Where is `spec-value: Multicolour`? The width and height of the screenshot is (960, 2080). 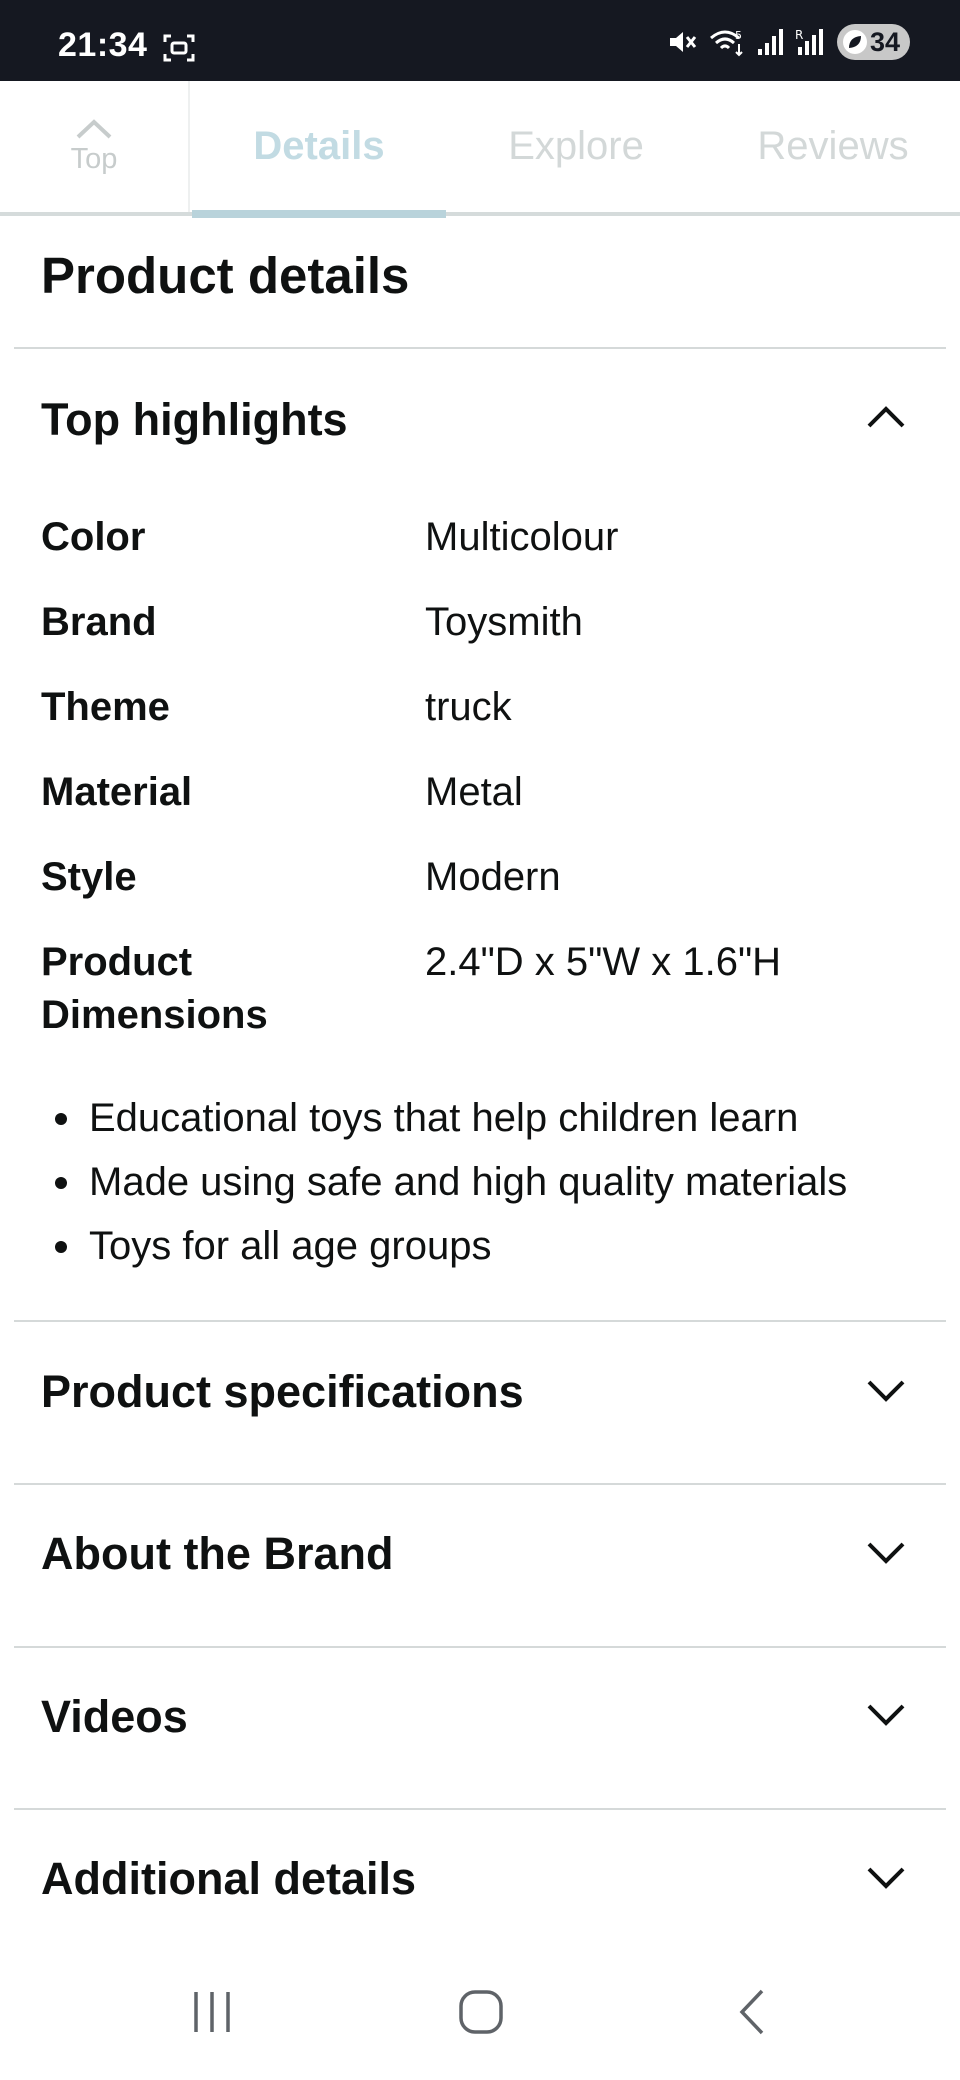 spec-value: Multicolour is located at coordinates (522, 537).